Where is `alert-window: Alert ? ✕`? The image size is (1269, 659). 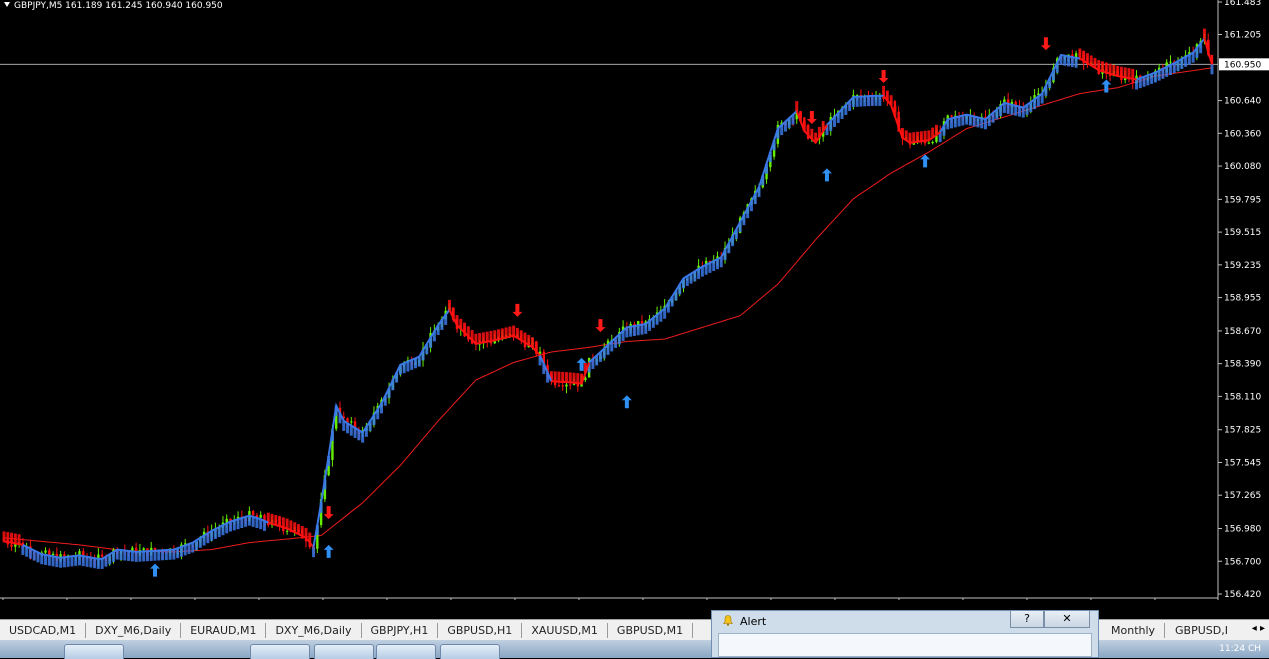
alert-window: Alert ? ✕ is located at coordinates (905, 634).